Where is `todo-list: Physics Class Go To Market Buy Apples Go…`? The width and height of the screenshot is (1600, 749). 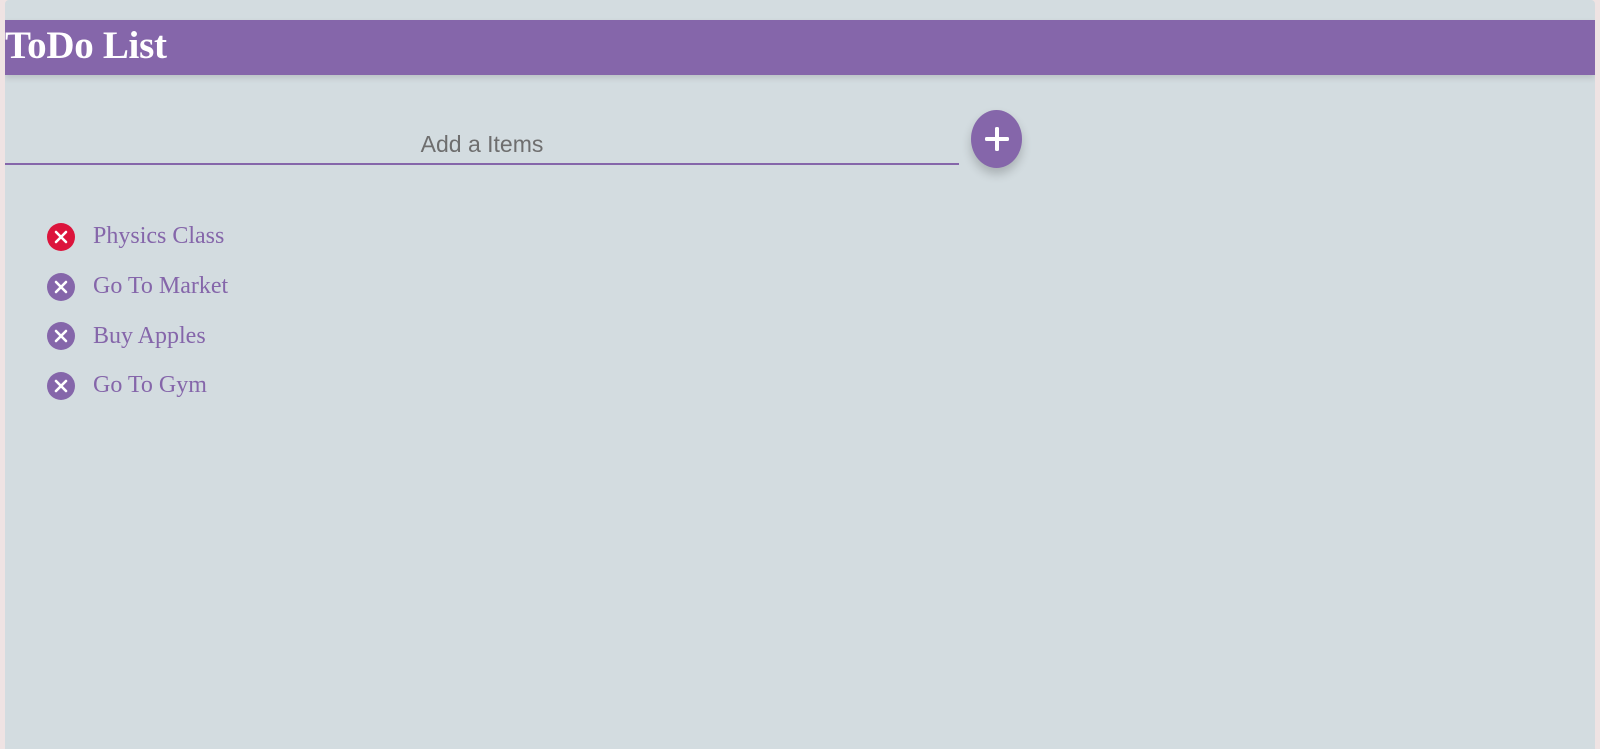 todo-list: Physics Class Go To Market Buy Apples Go… is located at coordinates (137, 311).